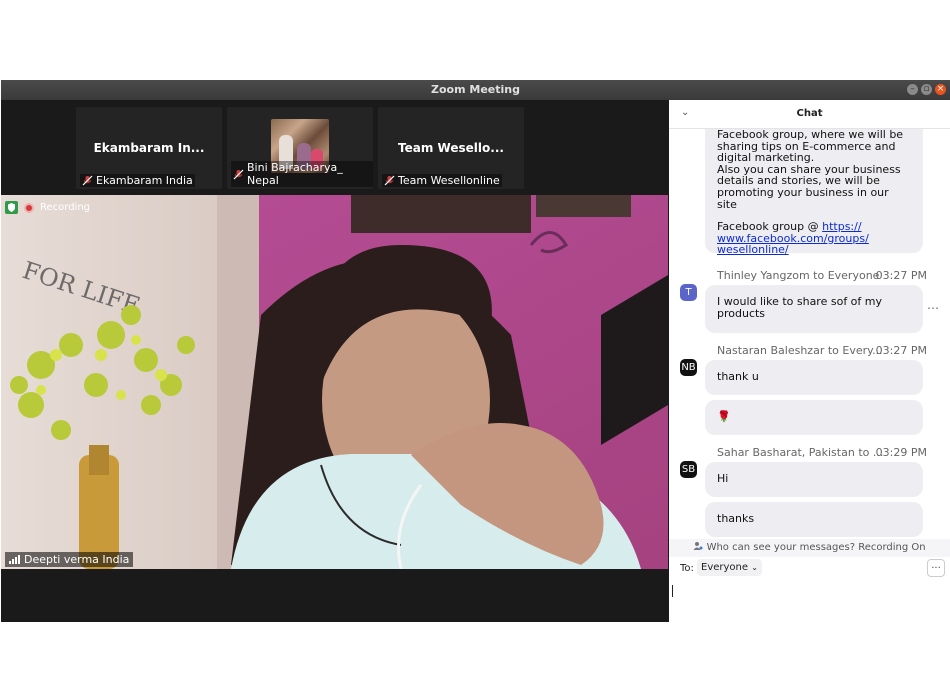 The width and height of the screenshot is (950, 700). What do you see at coordinates (814, 250) in the screenshot?
I see `message-line: wesellonline/` at bounding box center [814, 250].